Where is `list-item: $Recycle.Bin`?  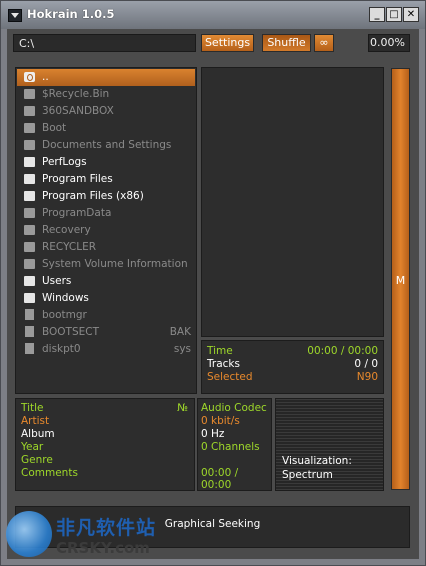 list-item: $Recycle.Bin is located at coordinates (106, 94).